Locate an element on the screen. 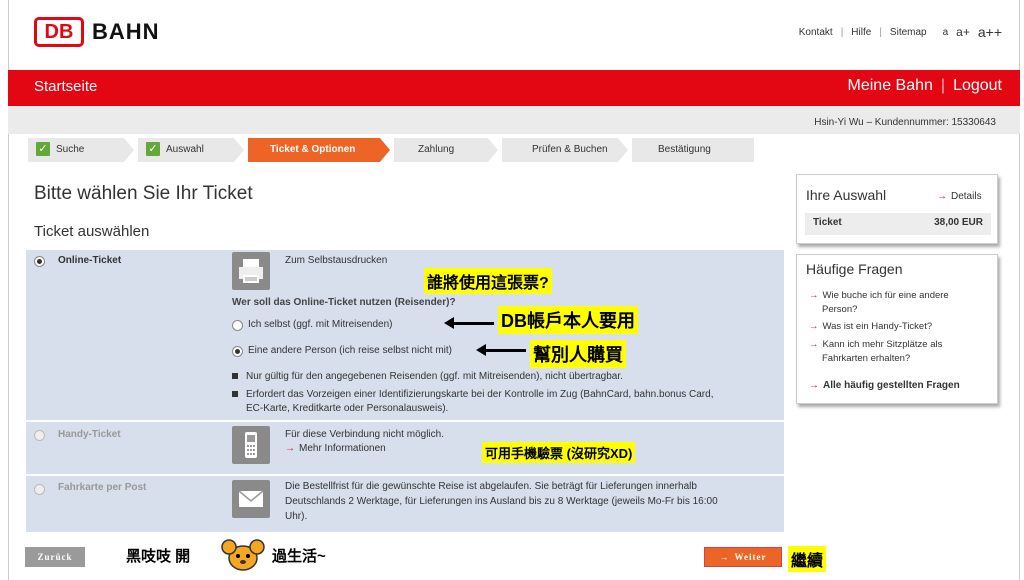 This screenshot has width=1024, height=580. section-title: Ticket auswählen is located at coordinates (92, 231).